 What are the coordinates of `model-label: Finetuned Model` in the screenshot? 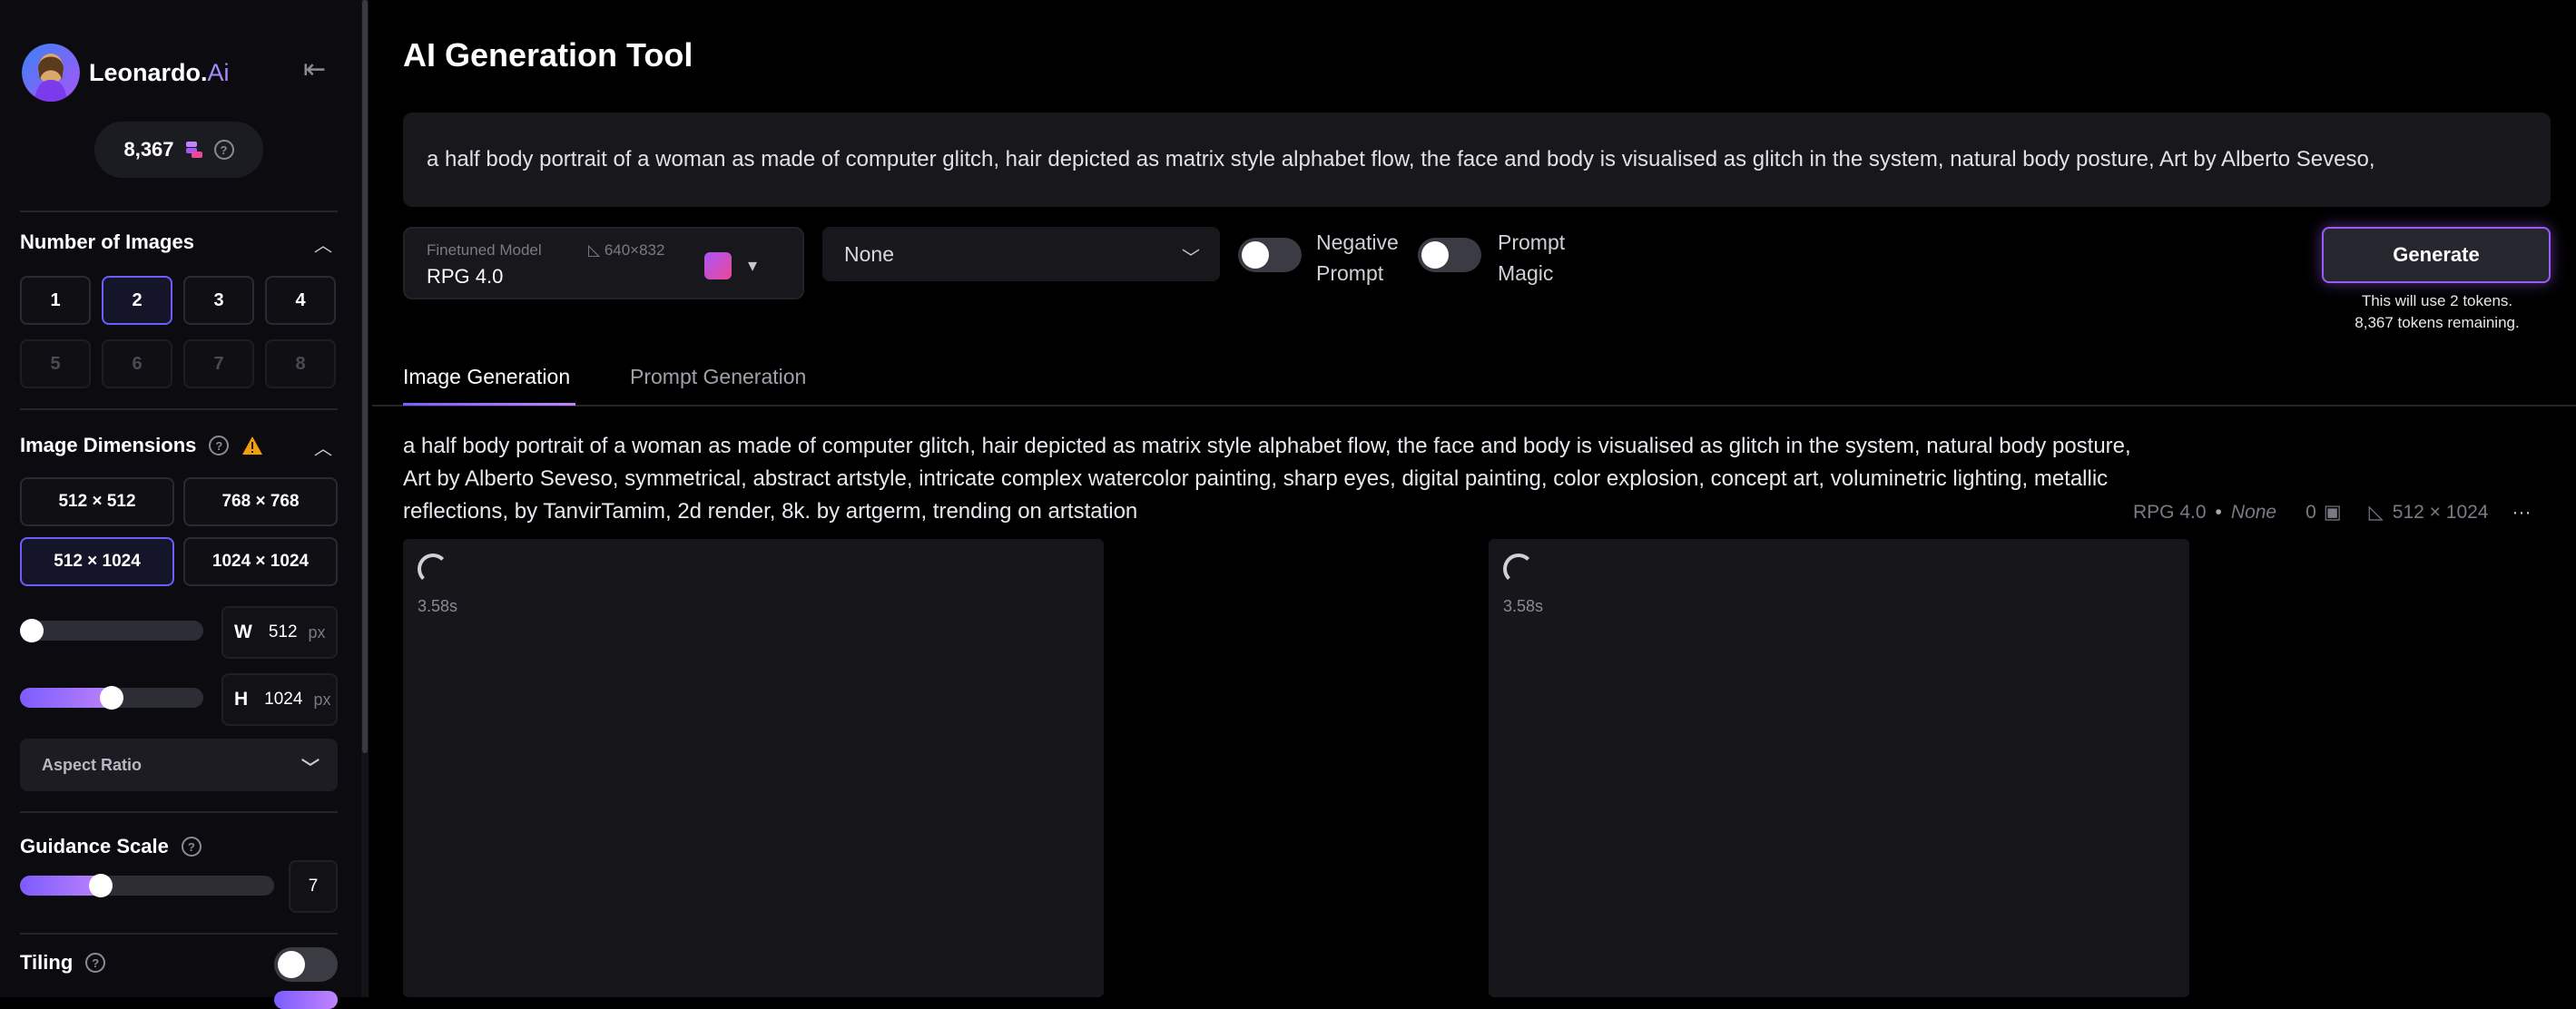 It's located at (484, 250).